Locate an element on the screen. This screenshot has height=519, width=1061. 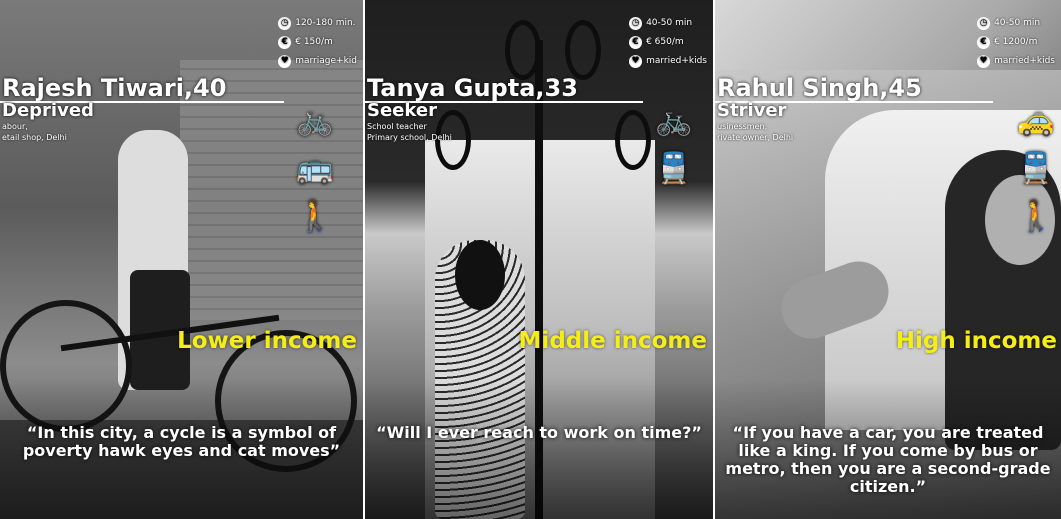
transport-modes: 🚕 🚆 🚶 is located at coordinates (1035, 169).